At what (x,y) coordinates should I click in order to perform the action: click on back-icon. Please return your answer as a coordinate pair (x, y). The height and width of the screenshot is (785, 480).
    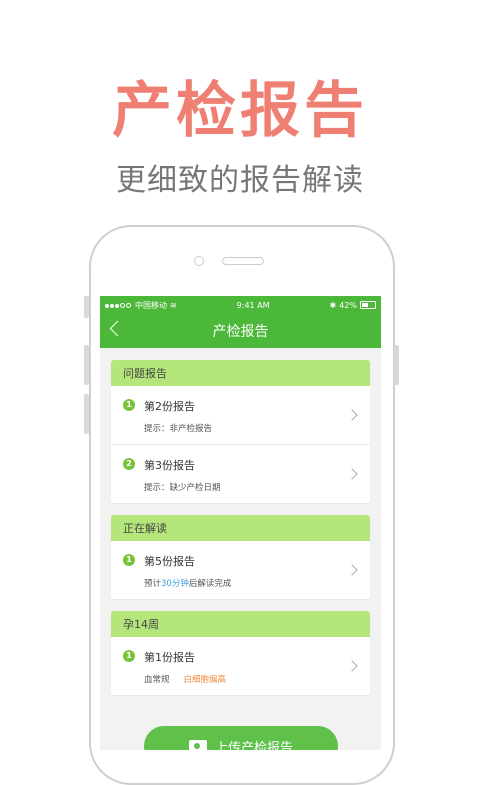
    Looking at the image, I should click on (117, 328).